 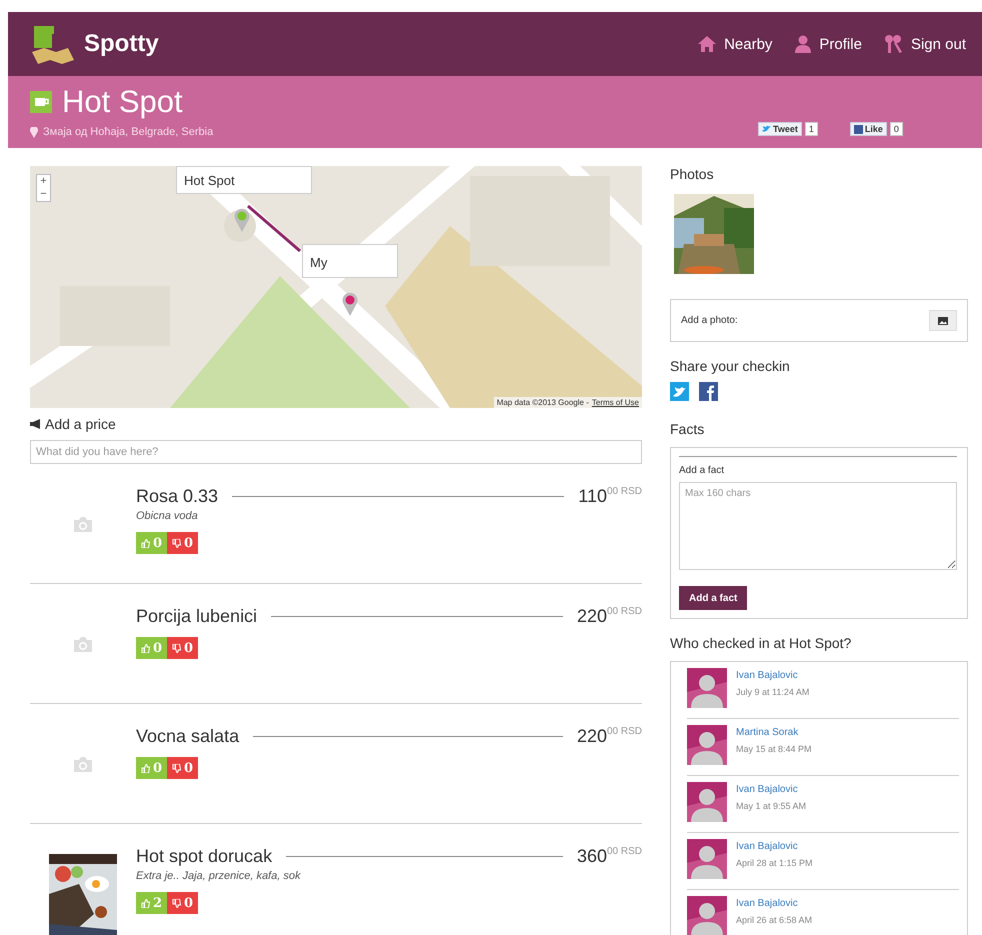 What do you see at coordinates (121, 44) in the screenshot?
I see `app-name: Spotty` at bounding box center [121, 44].